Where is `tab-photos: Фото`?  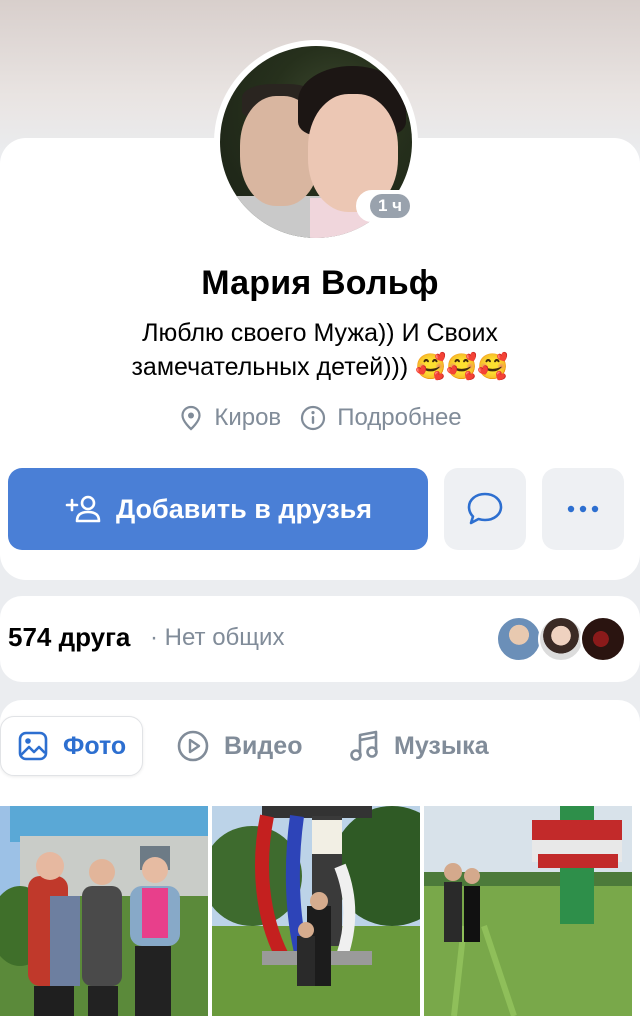
tab-photos: Фото is located at coordinates (72, 746).